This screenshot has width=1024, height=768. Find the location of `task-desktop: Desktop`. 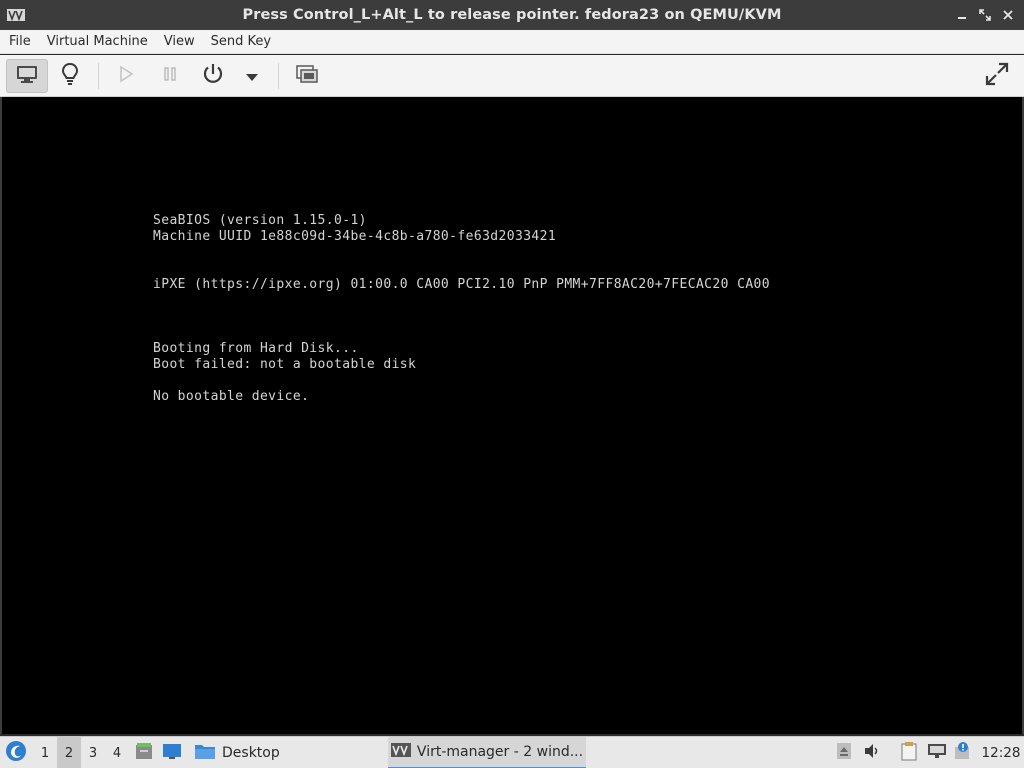

task-desktop: Desktop is located at coordinates (237, 752).